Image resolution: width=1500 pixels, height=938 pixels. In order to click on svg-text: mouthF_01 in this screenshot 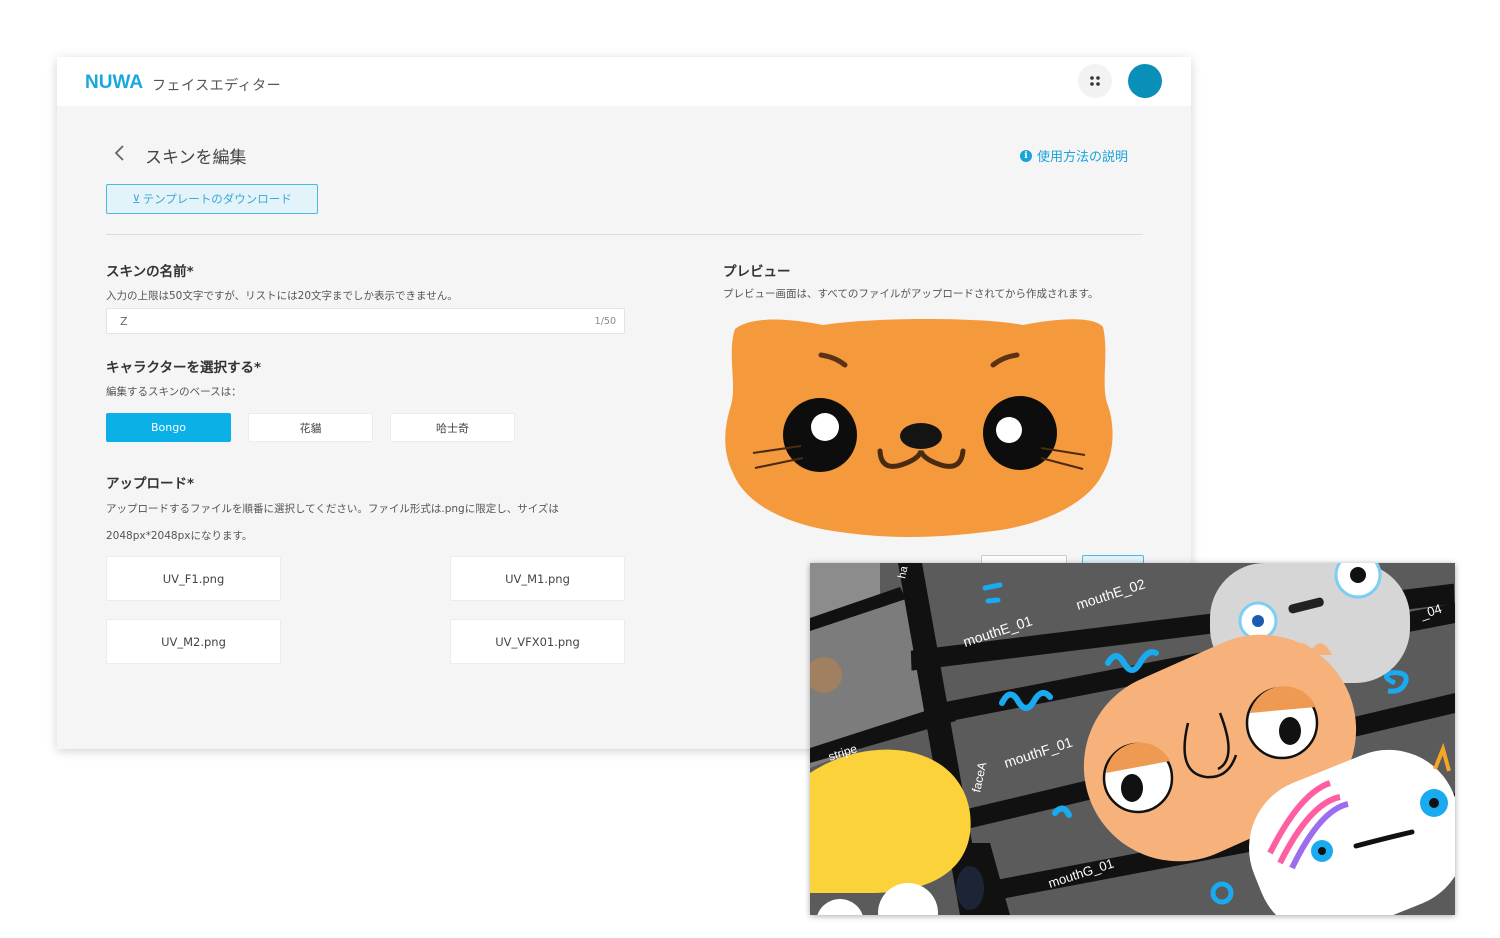, I will do `click(1038, 752)`.